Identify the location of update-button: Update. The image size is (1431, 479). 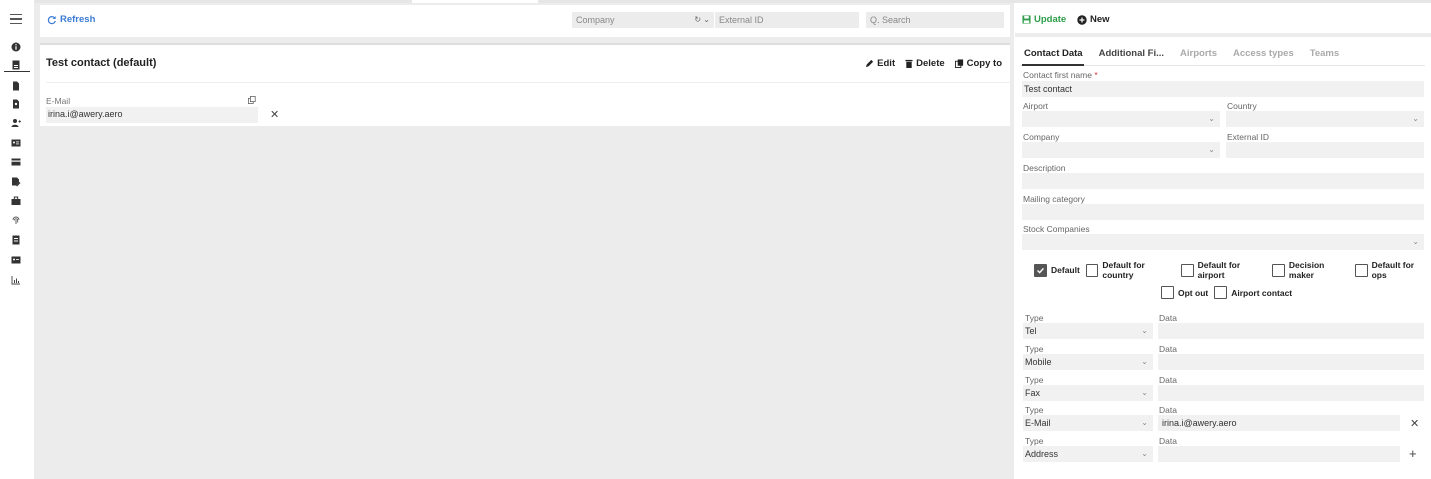
(1044, 19).